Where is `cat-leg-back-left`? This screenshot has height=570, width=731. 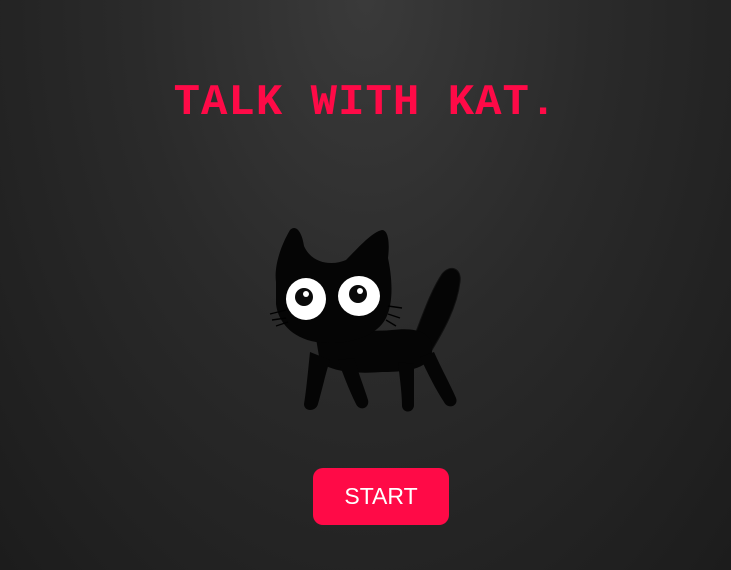 cat-leg-back-left is located at coordinates (406, 387).